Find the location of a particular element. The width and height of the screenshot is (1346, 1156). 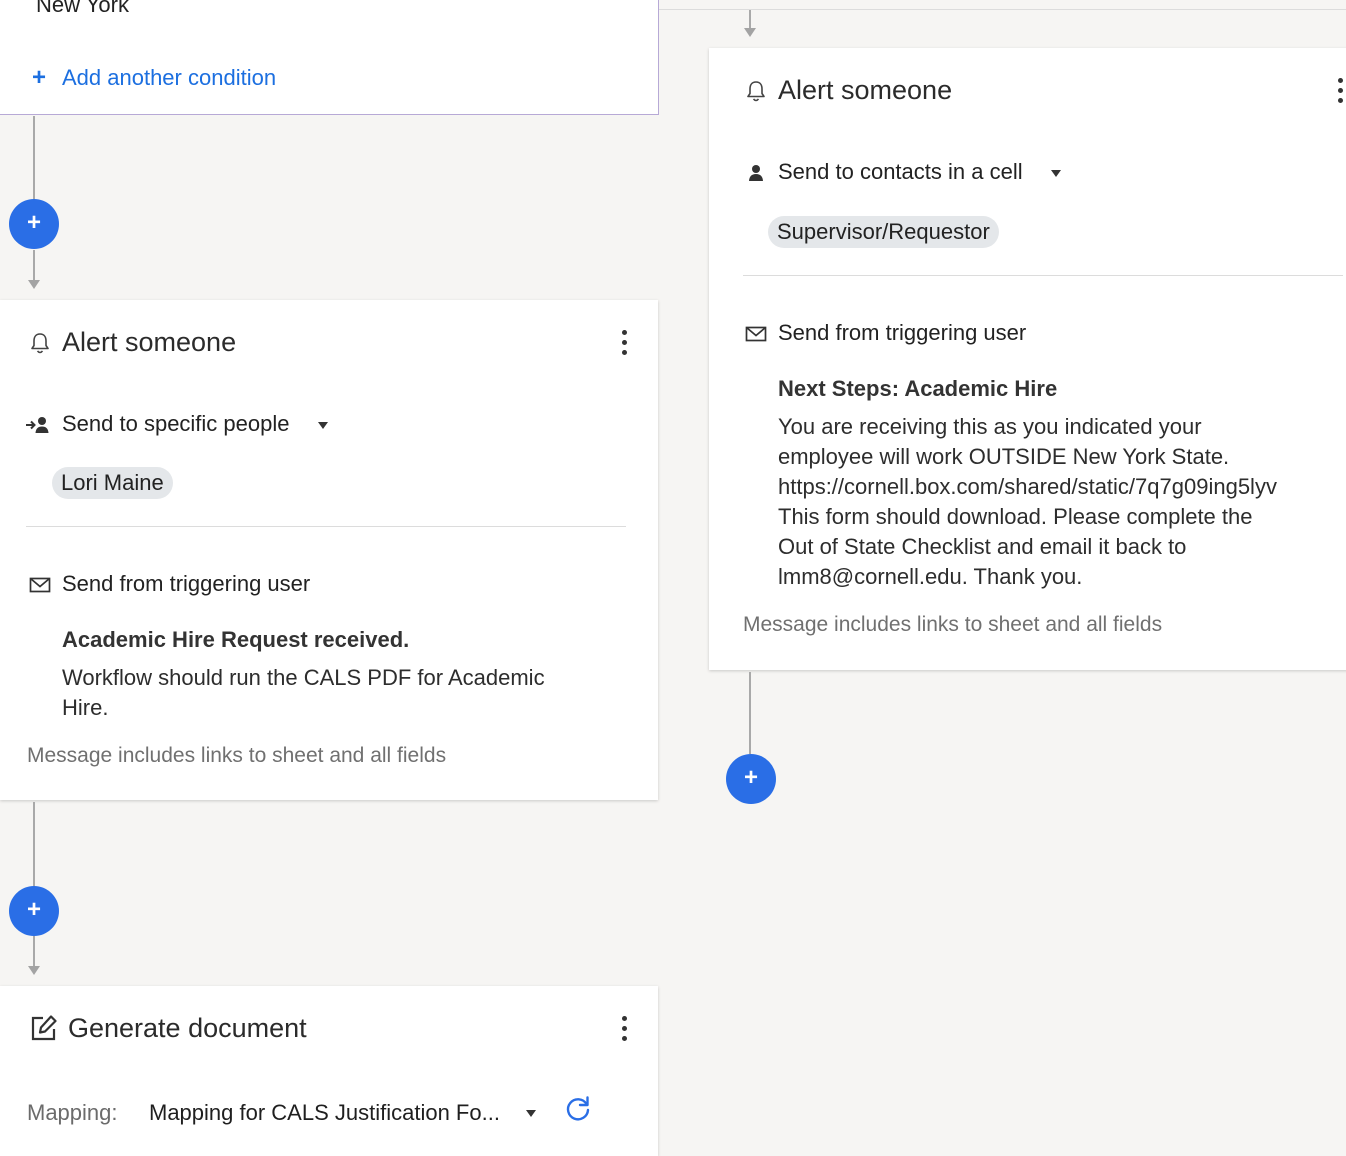

mapping-label: Mapping: is located at coordinates (72, 1112).